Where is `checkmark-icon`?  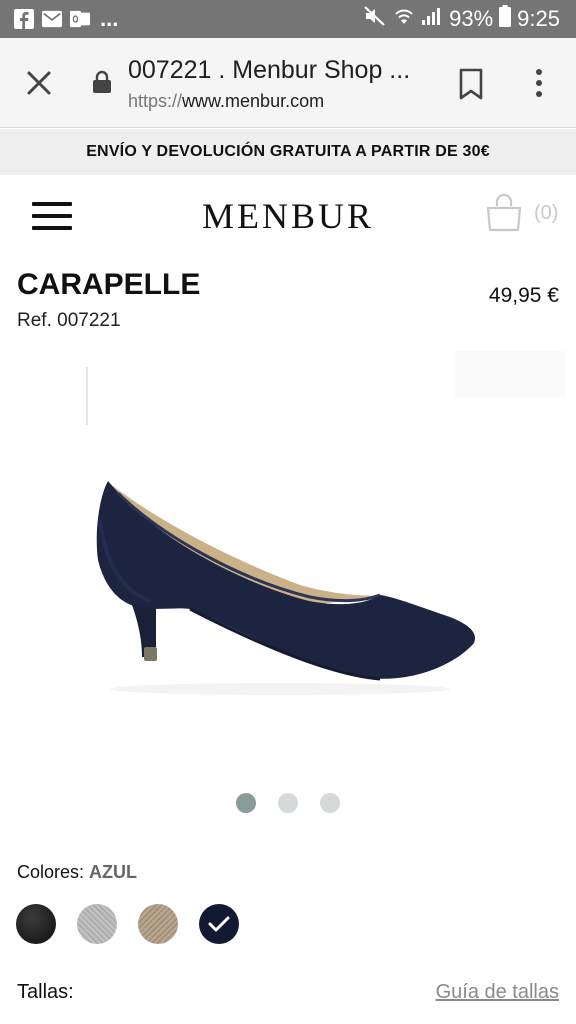
checkmark-icon is located at coordinates (219, 924).